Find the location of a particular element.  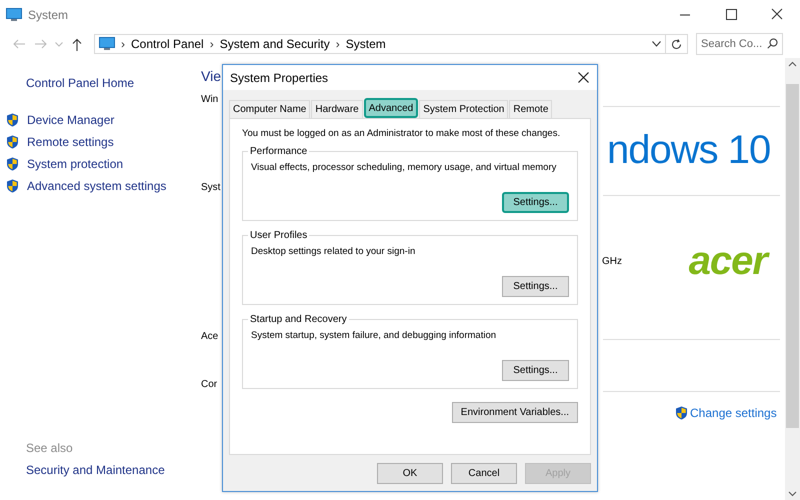

see-also-link: Security and Maintenance is located at coordinates (113, 474).